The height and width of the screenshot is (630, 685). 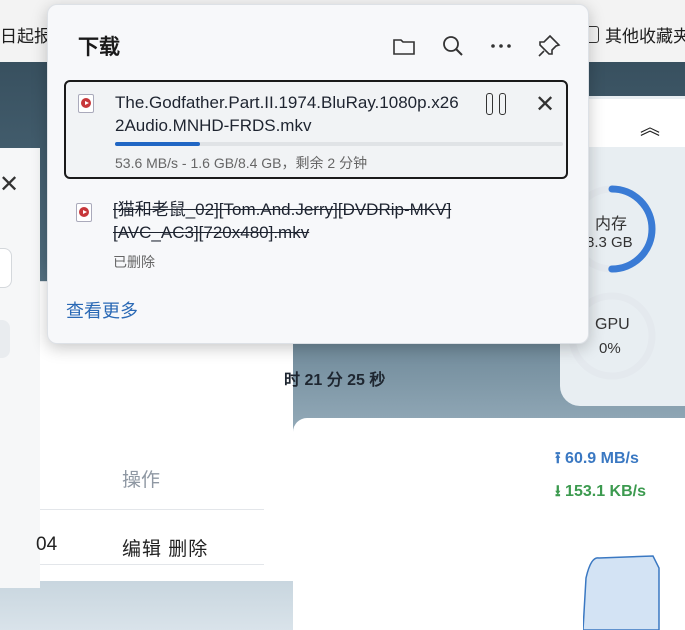 What do you see at coordinates (621, 592) in the screenshot?
I see `network-chart` at bounding box center [621, 592].